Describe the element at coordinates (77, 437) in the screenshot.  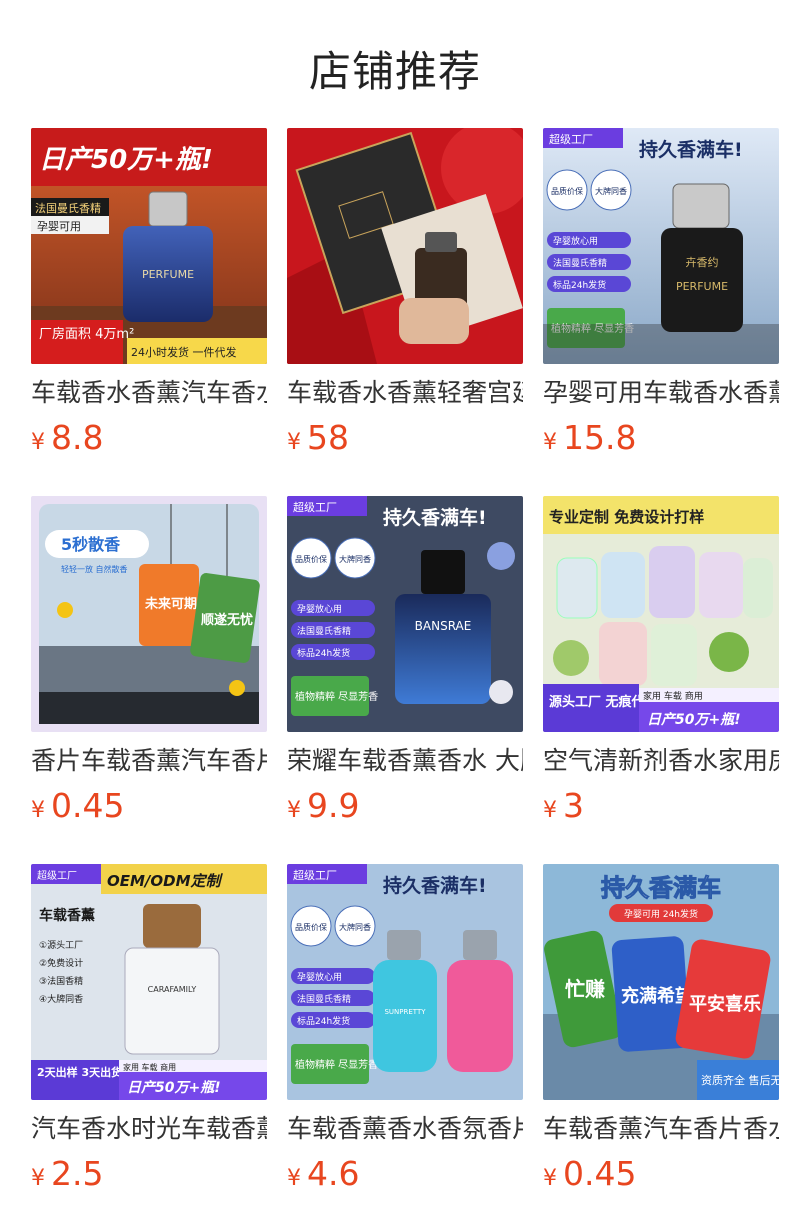
I see `price-value: 8.8` at that location.